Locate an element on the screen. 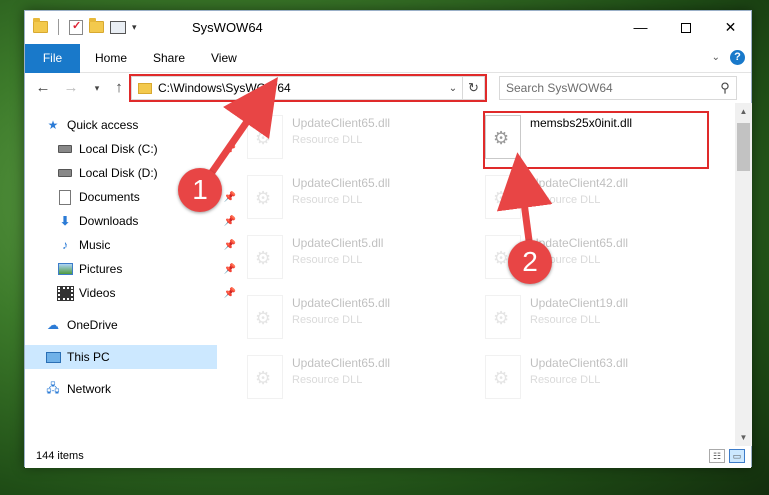  toolbar-divider is located at coordinates (58, 27).